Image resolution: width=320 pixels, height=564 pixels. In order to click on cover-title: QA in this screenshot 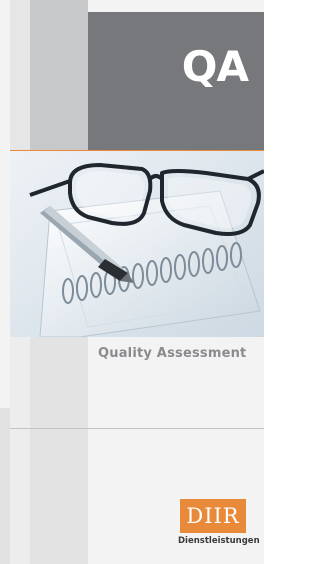, I will do `click(215, 66)`.